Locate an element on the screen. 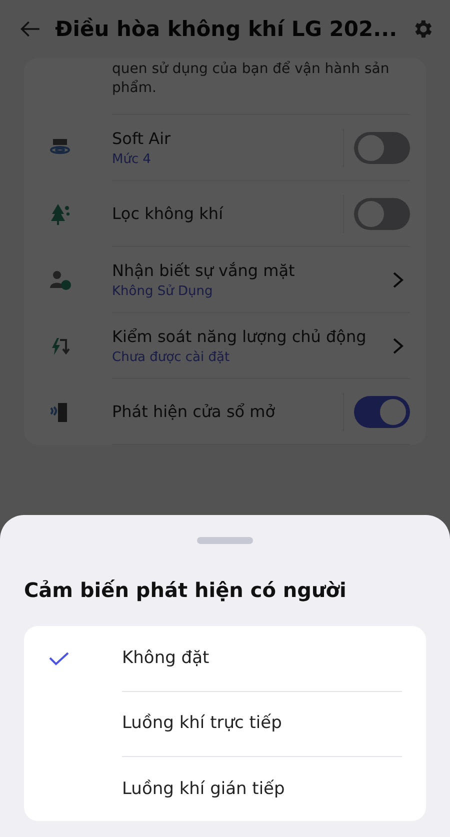  setting-value: Chưa được cài đặt is located at coordinates (171, 357).